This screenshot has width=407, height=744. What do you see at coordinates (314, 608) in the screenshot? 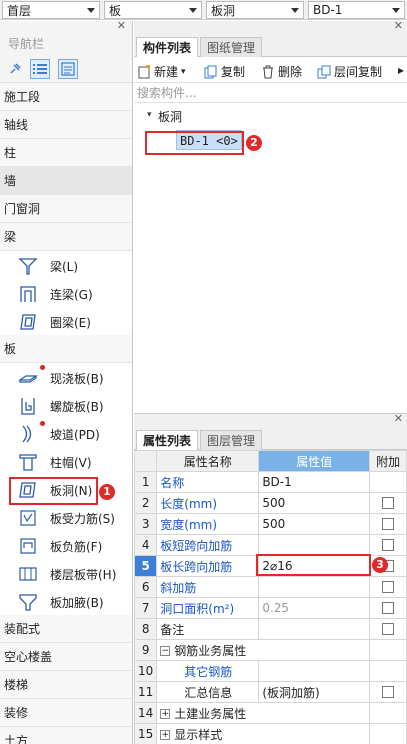
I see `property-value: 0.25` at bounding box center [314, 608].